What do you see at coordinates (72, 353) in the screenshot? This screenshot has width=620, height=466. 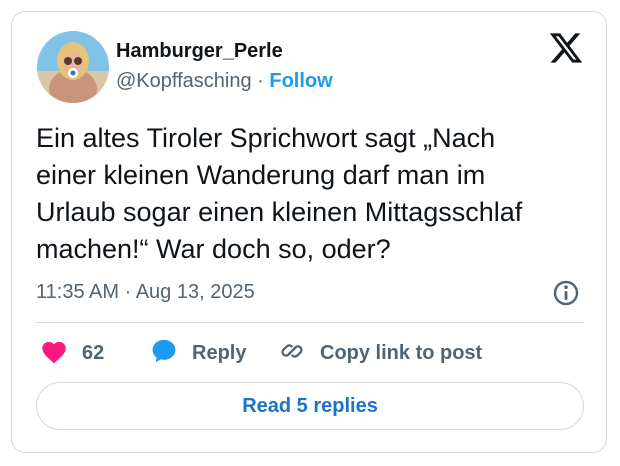 I see `like-button: 62` at bounding box center [72, 353].